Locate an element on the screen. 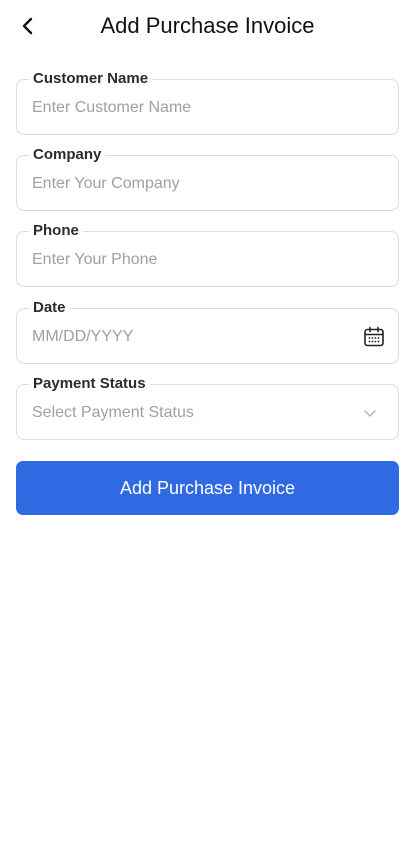 This screenshot has height=865, width=415. chevron-down-icon is located at coordinates (370, 413).